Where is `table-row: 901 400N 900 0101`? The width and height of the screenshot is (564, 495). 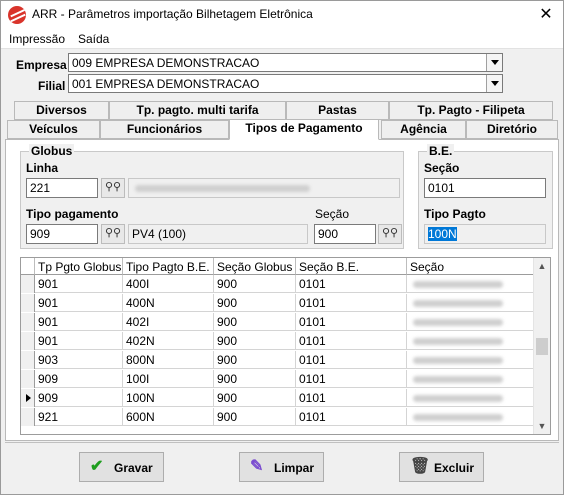 table-row: 901 400N 900 0101 is located at coordinates (277, 303).